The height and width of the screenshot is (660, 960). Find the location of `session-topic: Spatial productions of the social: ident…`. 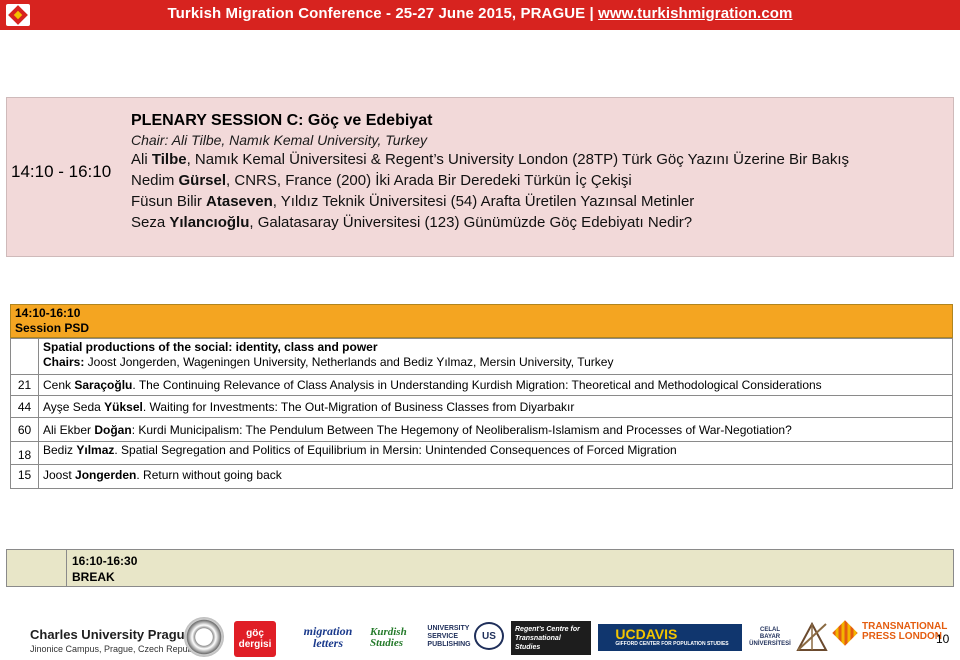

session-topic: Spatial productions of the social: ident… is located at coordinates (210, 347).